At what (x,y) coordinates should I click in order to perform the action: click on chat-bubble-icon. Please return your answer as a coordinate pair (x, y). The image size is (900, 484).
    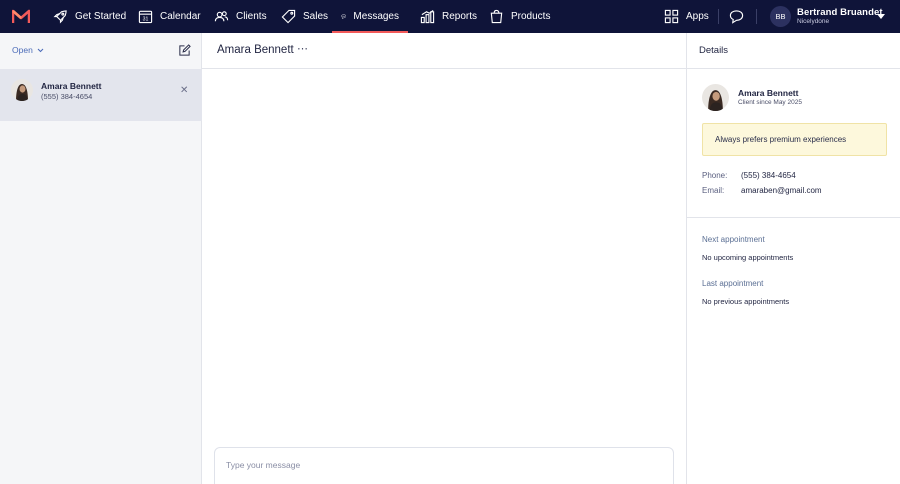
    Looking at the image, I should click on (736, 17).